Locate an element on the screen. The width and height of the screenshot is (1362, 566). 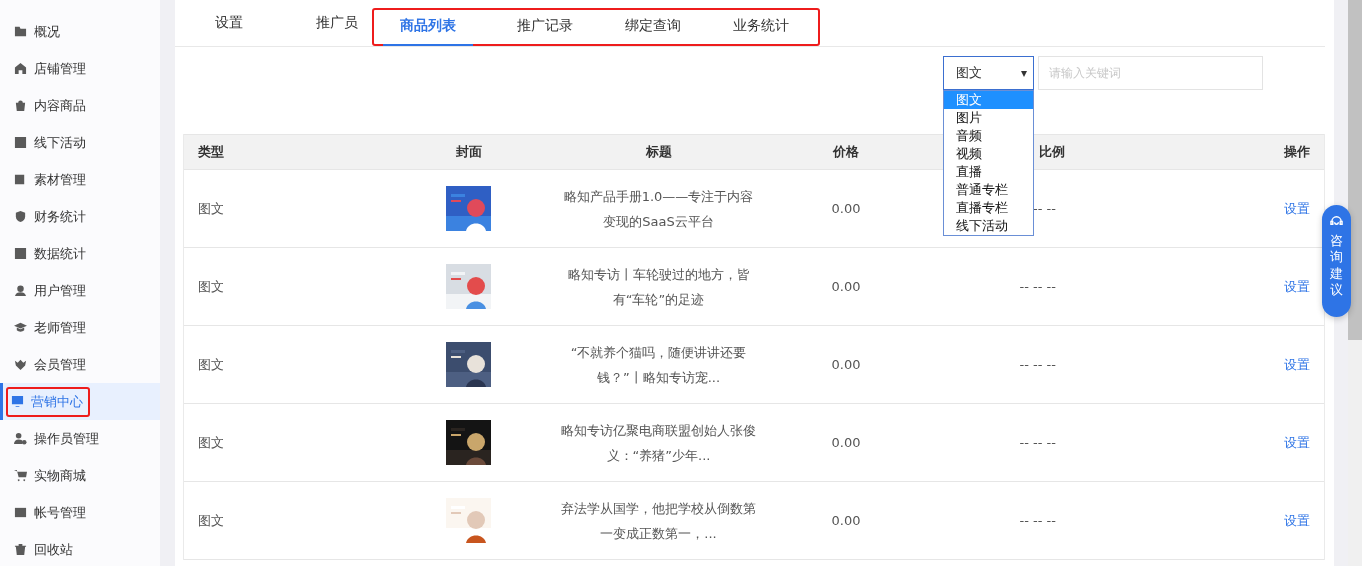
sidebar-item: 线下活动 is located at coordinates (80, 142).